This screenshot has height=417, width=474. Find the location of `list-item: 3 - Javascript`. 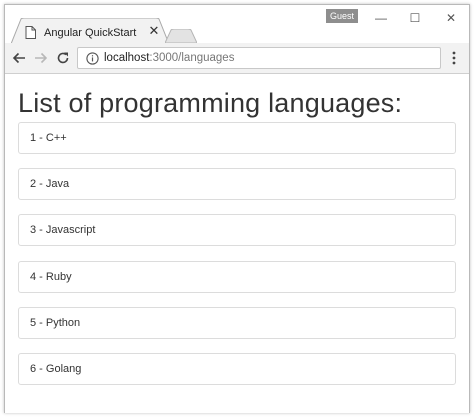

list-item: 3 - Javascript is located at coordinates (237, 230).